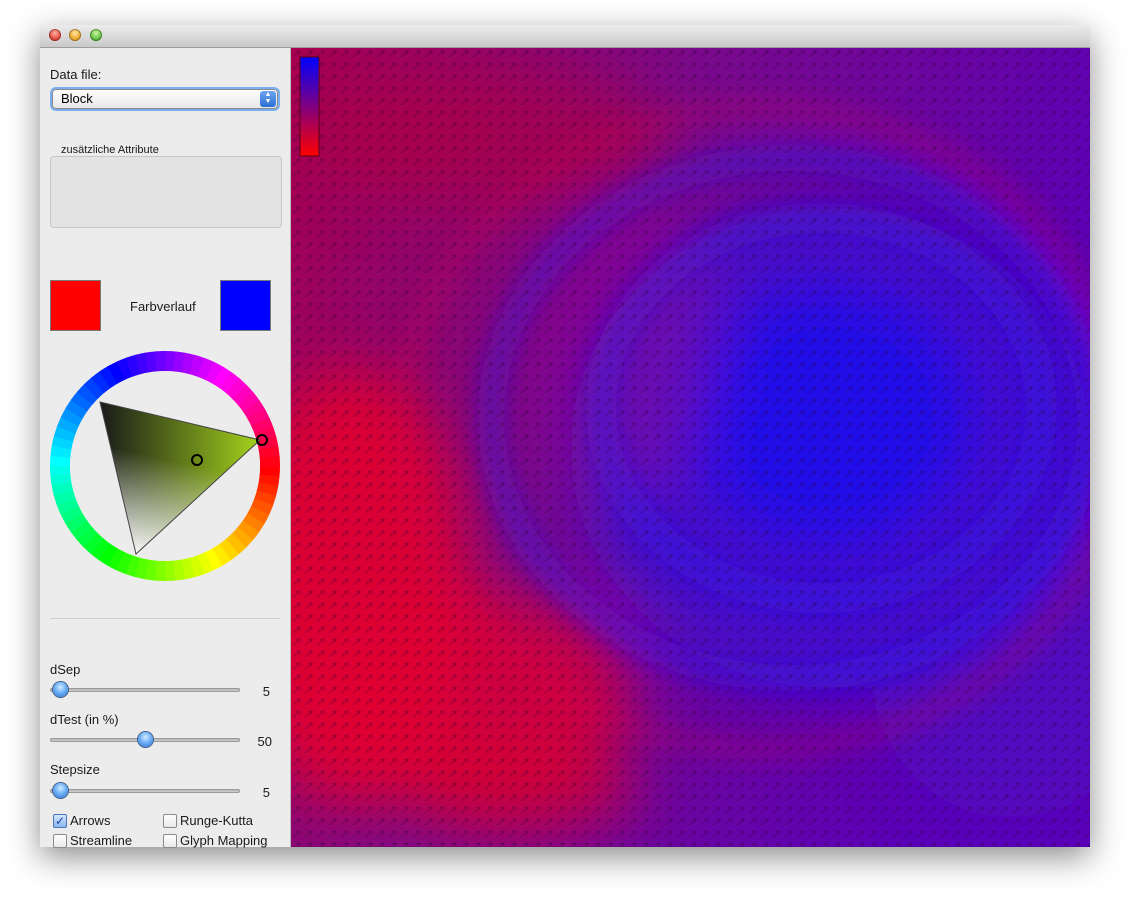 This screenshot has width=1130, height=900. Describe the element at coordinates (165, 618) in the screenshot. I see `section-divider` at that location.